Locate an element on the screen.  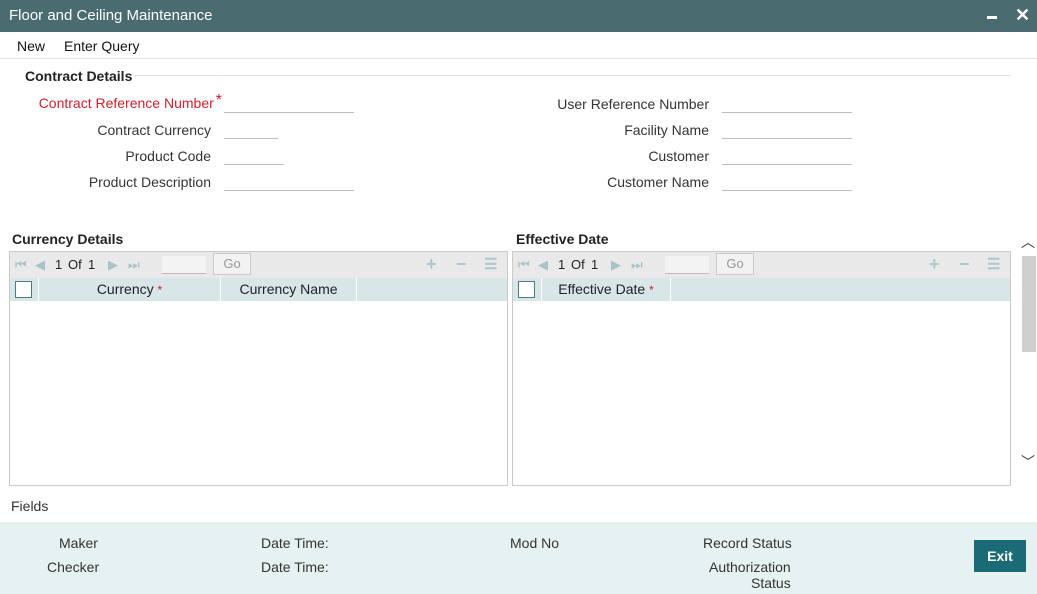
currency-column-label: Currency is located at coordinates (125, 289).